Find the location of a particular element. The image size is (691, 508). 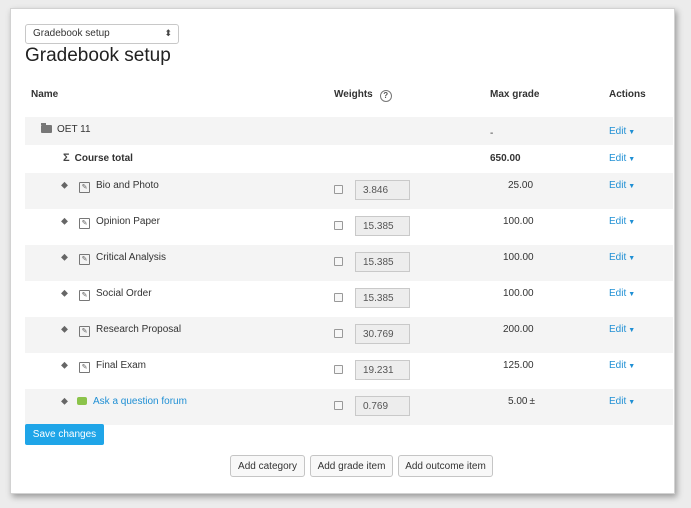

header-actions: Actions is located at coordinates (627, 94).